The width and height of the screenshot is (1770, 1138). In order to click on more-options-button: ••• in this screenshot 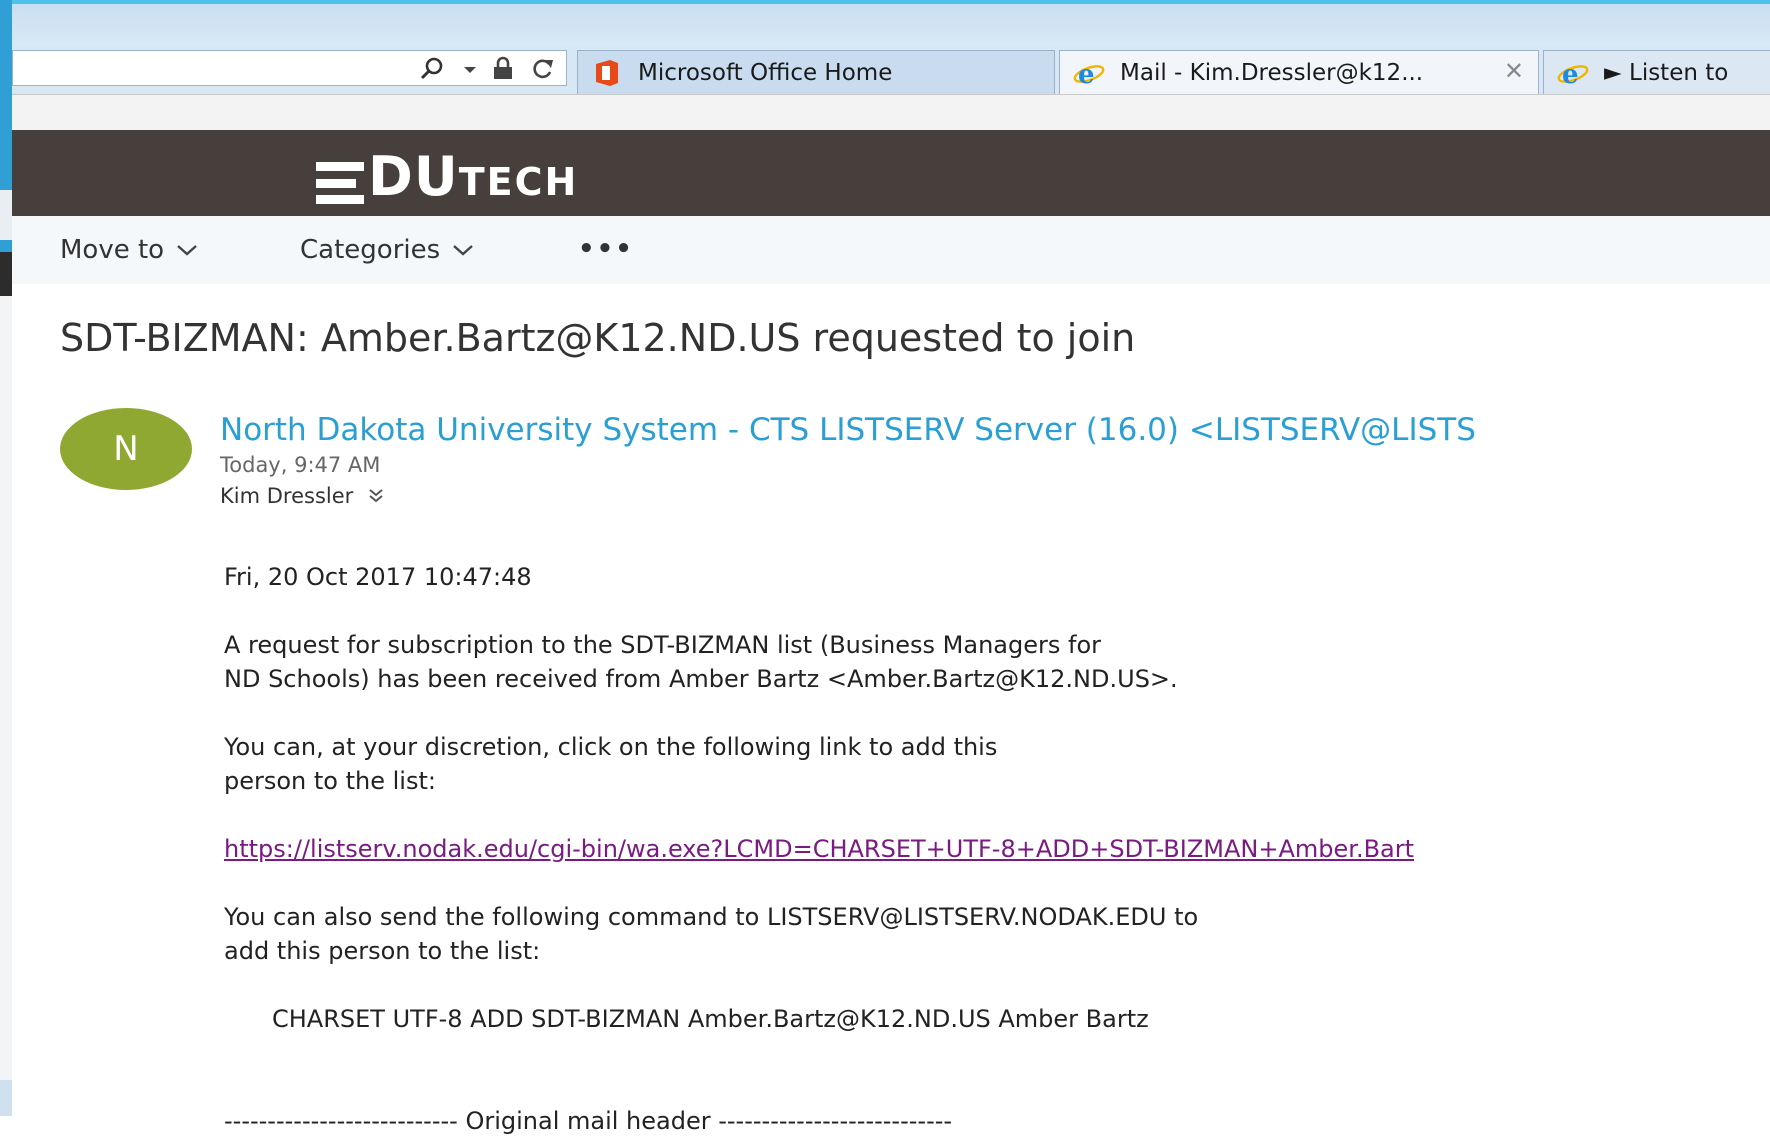, I will do `click(606, 249)`.